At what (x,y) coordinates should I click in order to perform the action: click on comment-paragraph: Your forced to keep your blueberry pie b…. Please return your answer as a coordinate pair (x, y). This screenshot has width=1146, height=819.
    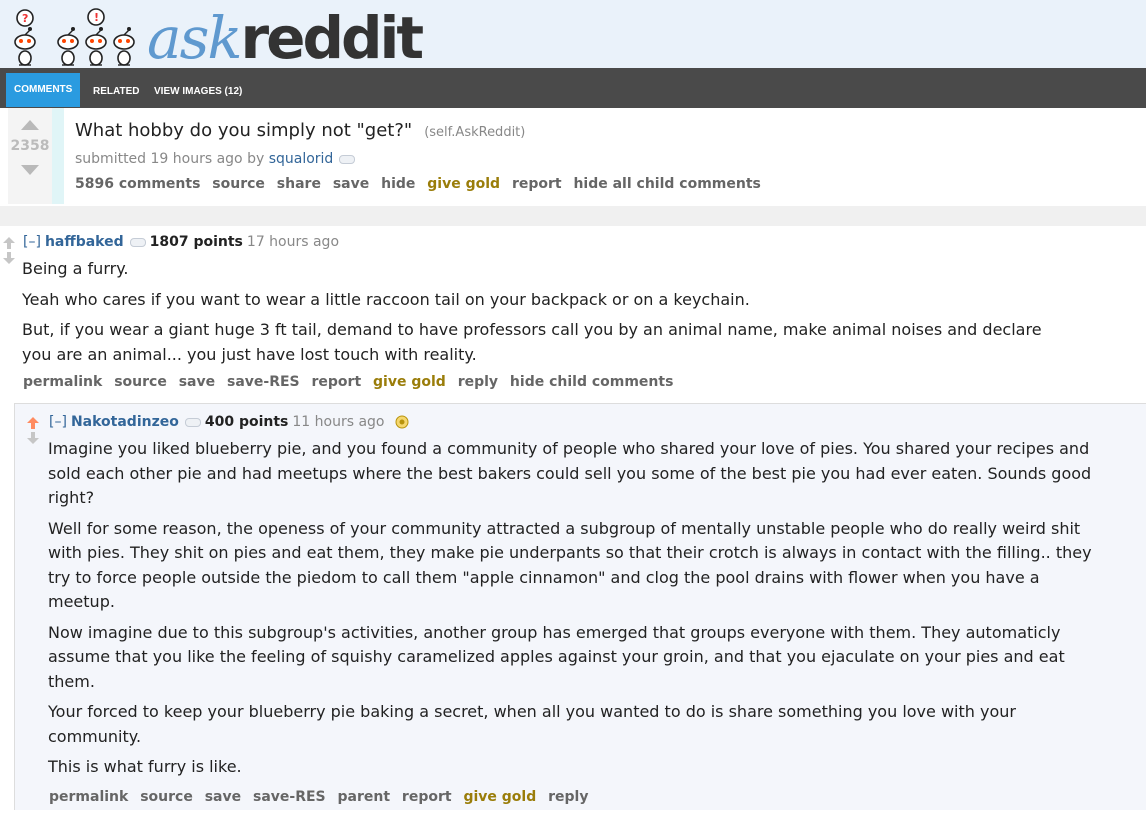
    Looking at the image, I should click on (532, 724).